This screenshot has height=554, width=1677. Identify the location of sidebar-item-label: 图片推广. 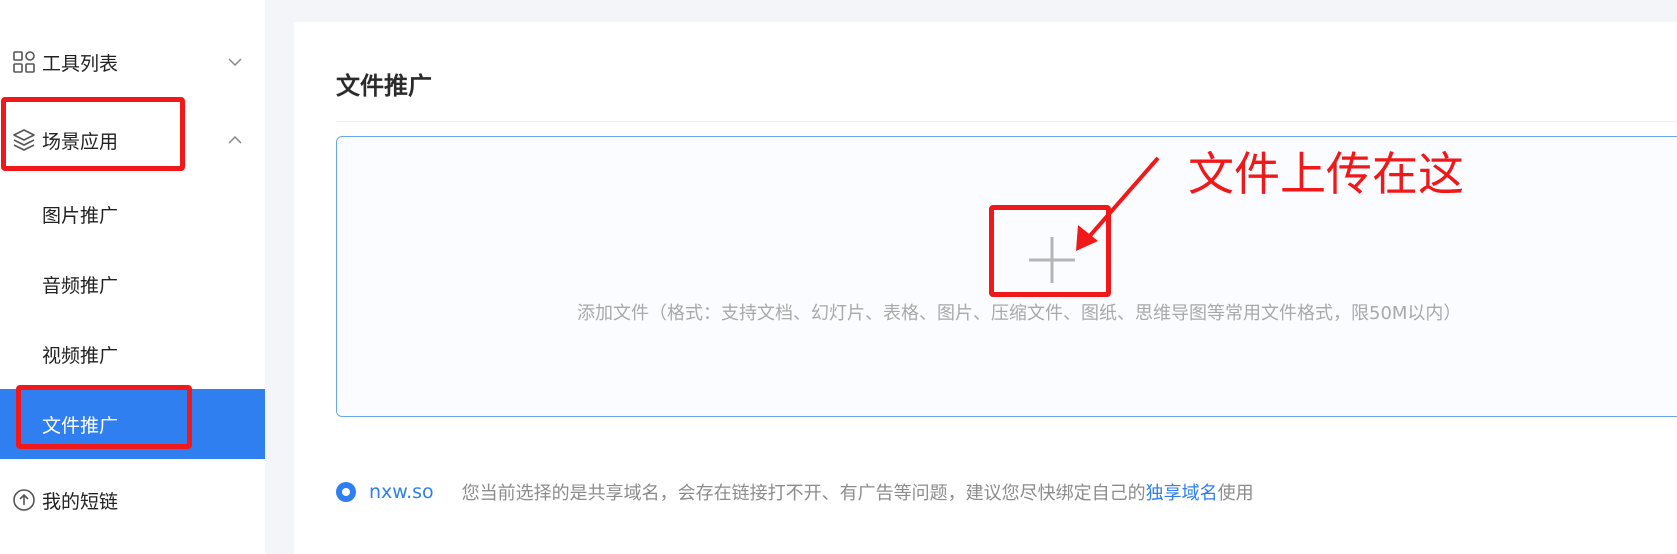
(80, 215).